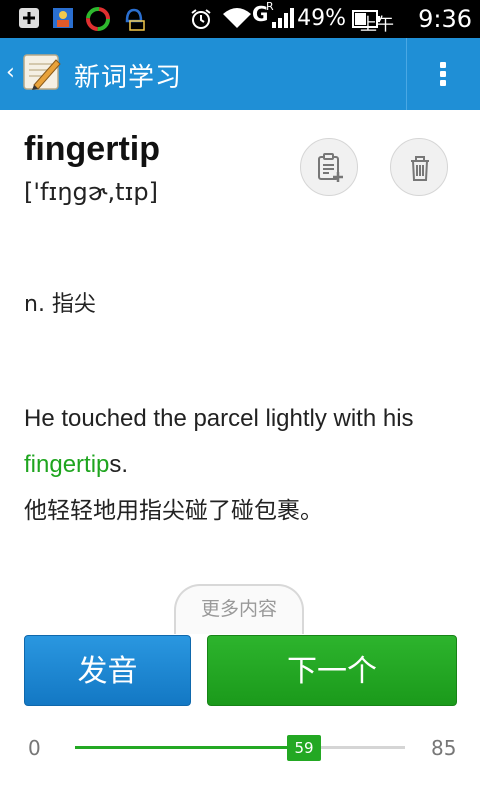 This screenshot has height=800, width=480. Describe the element at coordinates (119, 464) in the screenshot. I see `example-text-after: s.` at that location.